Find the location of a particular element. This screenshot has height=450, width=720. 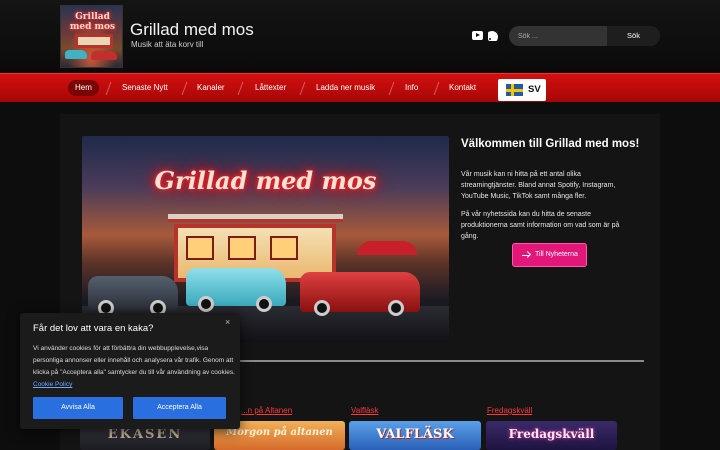

youtube-icon is located at coordinates (477, 35).